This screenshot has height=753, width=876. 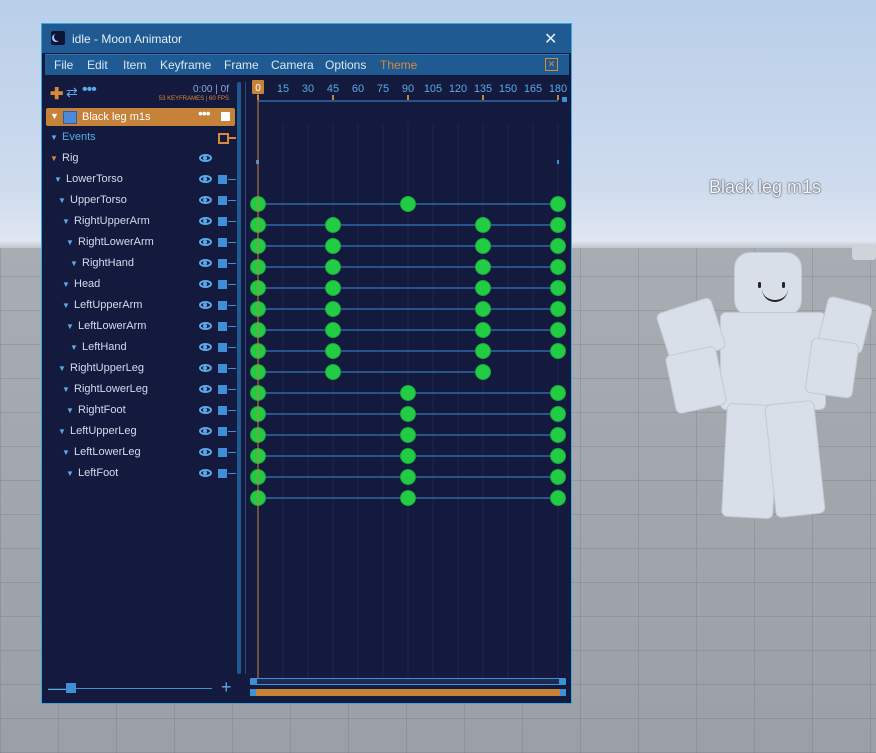 I want to click on events-track: ▼ Events, so click(x=140, y=138).